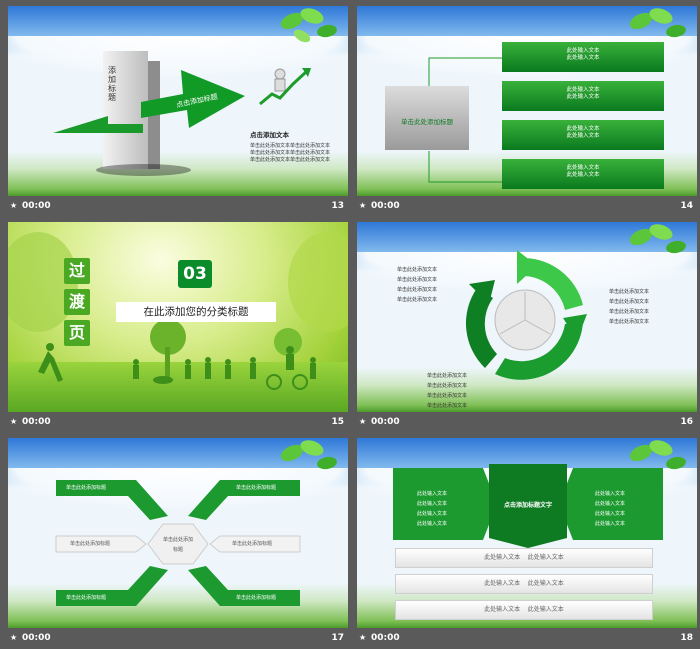 This screenshot has height=649, width=700. Describe the element at coordinates (77, 333) in the screenshot. I see `vertical-char: 页` at that location.